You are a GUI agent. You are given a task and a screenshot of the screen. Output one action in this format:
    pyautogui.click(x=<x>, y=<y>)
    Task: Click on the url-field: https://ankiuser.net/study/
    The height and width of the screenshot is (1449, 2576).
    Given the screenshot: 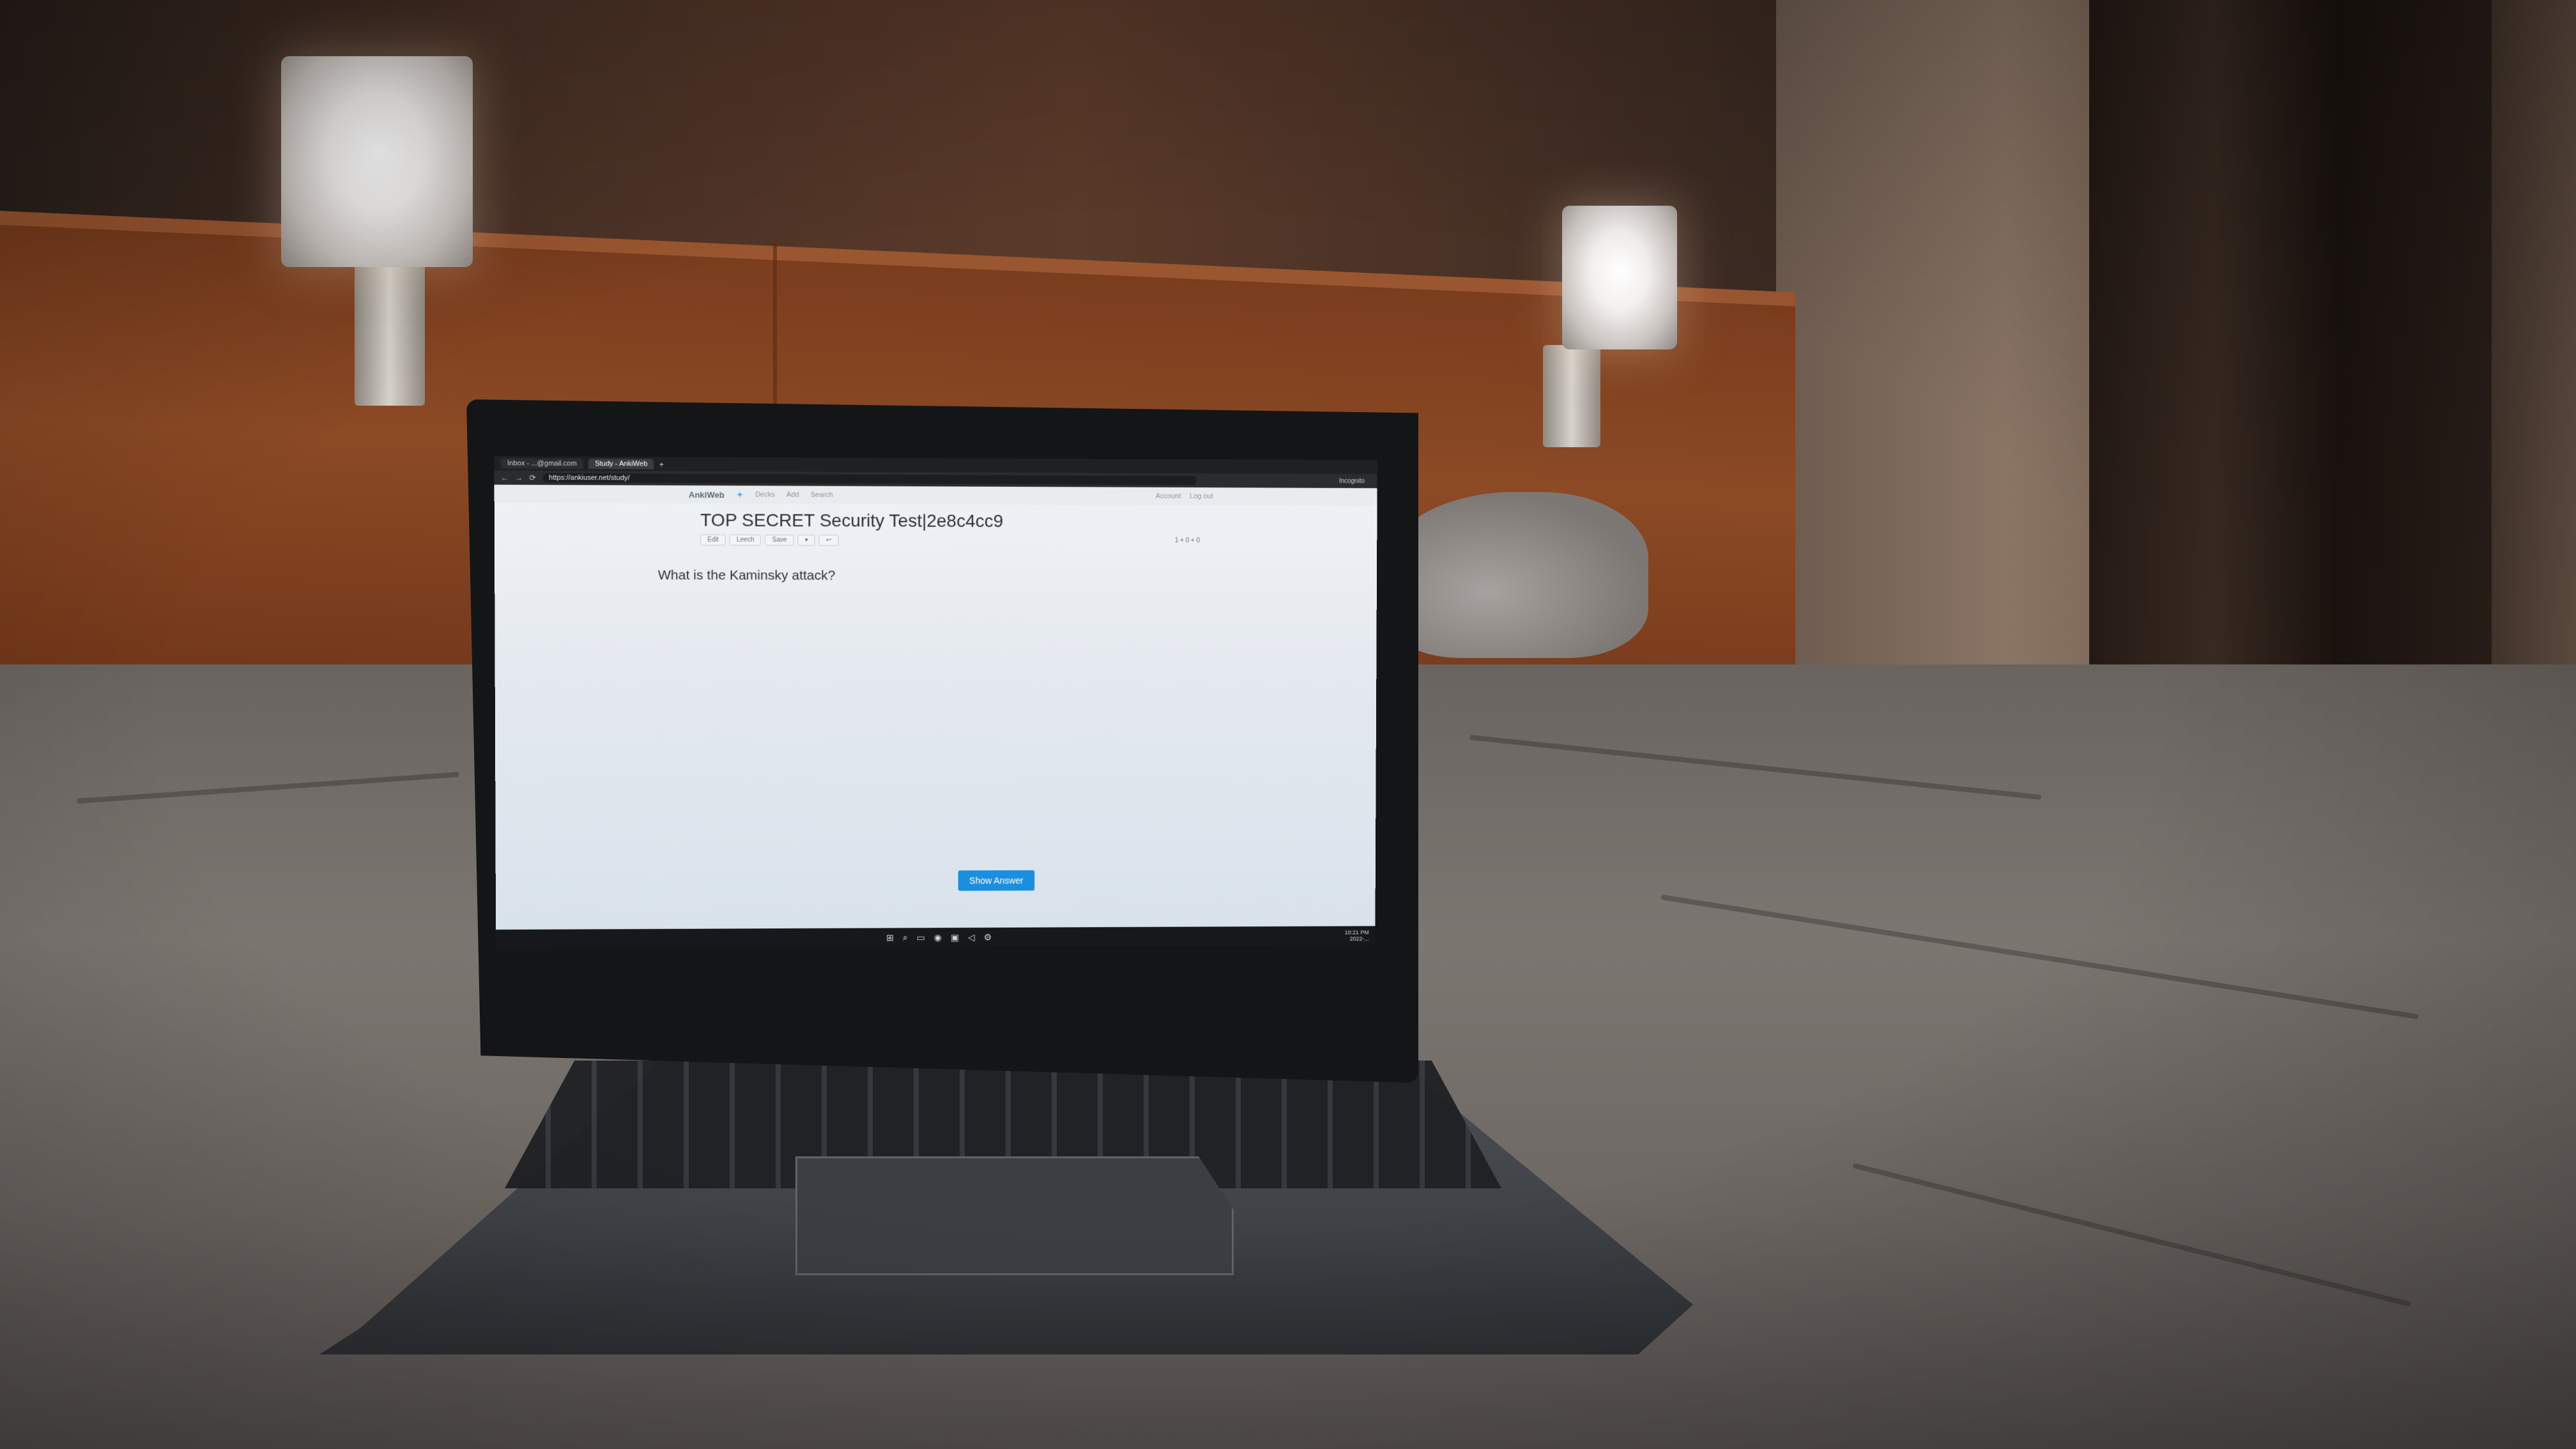 What is the action you would take?
    pyautogui.click(x=869, y=479)
    